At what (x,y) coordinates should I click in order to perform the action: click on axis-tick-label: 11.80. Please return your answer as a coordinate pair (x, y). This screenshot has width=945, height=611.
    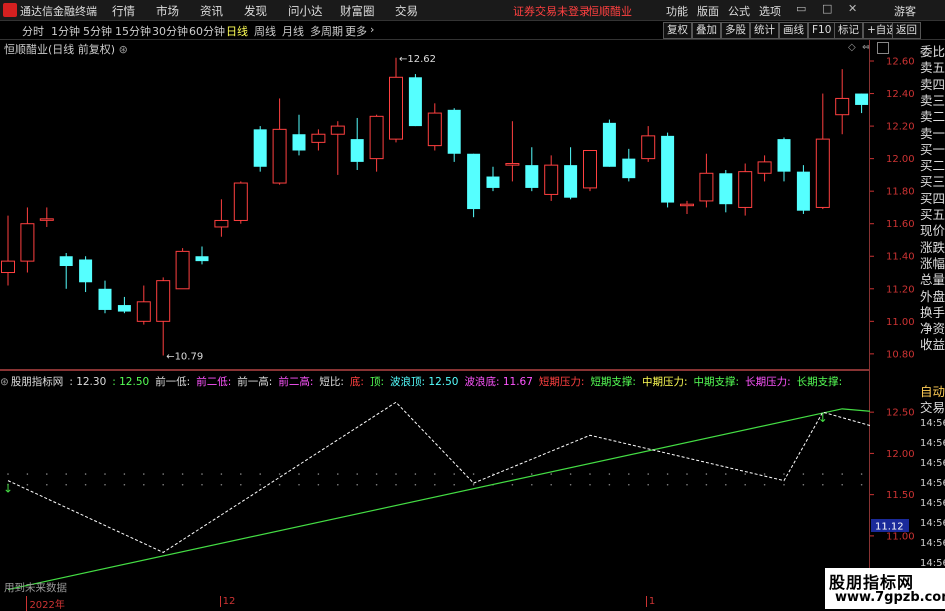
    Looking at the image, I should click on (900, 192).